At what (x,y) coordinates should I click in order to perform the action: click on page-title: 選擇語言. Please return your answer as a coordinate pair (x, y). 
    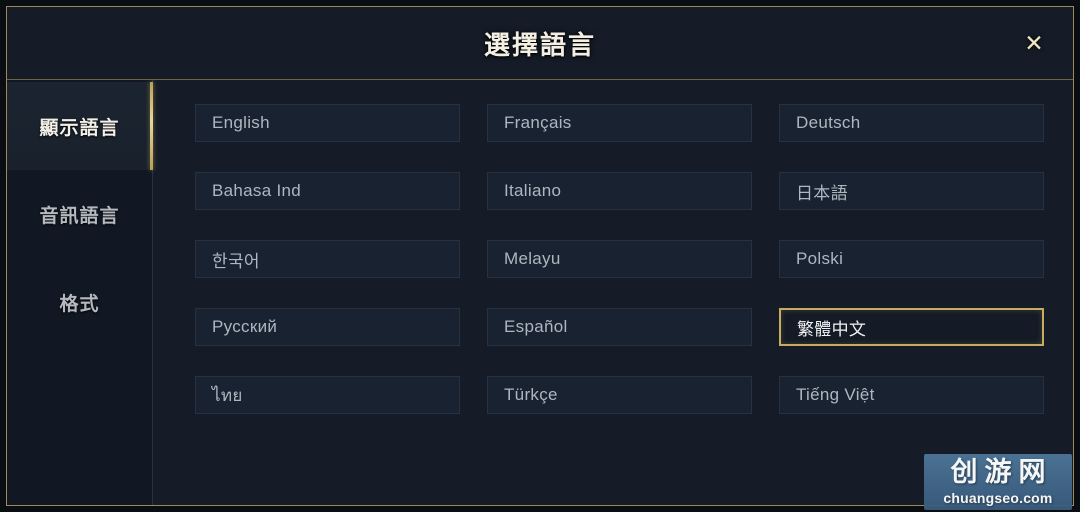
    Looking at the image, I should click on (539, 44).